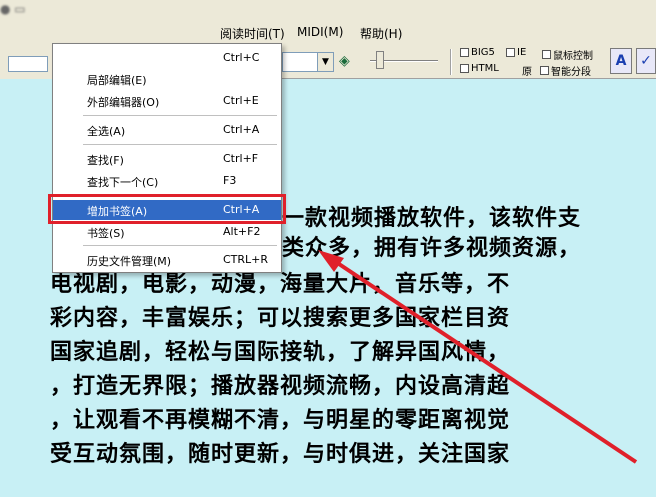 Image resolution: width=656 pixels, height=497 pixels. I want to click on menu-item-label: 书签(S), so click(106, 233).